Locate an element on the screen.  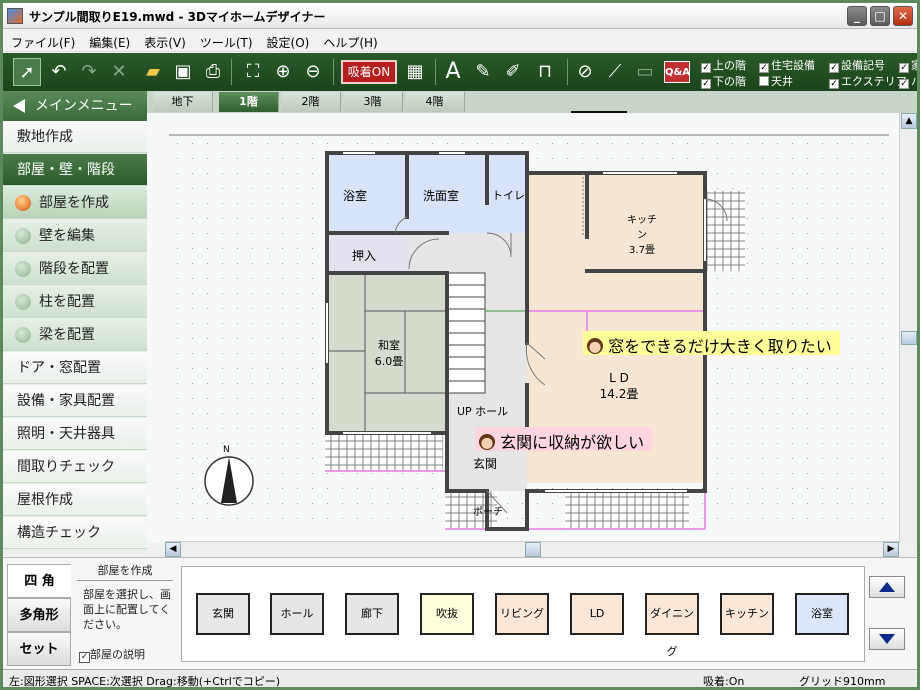
tab-floor-1: 1階 is located at coordinates (249, 102).